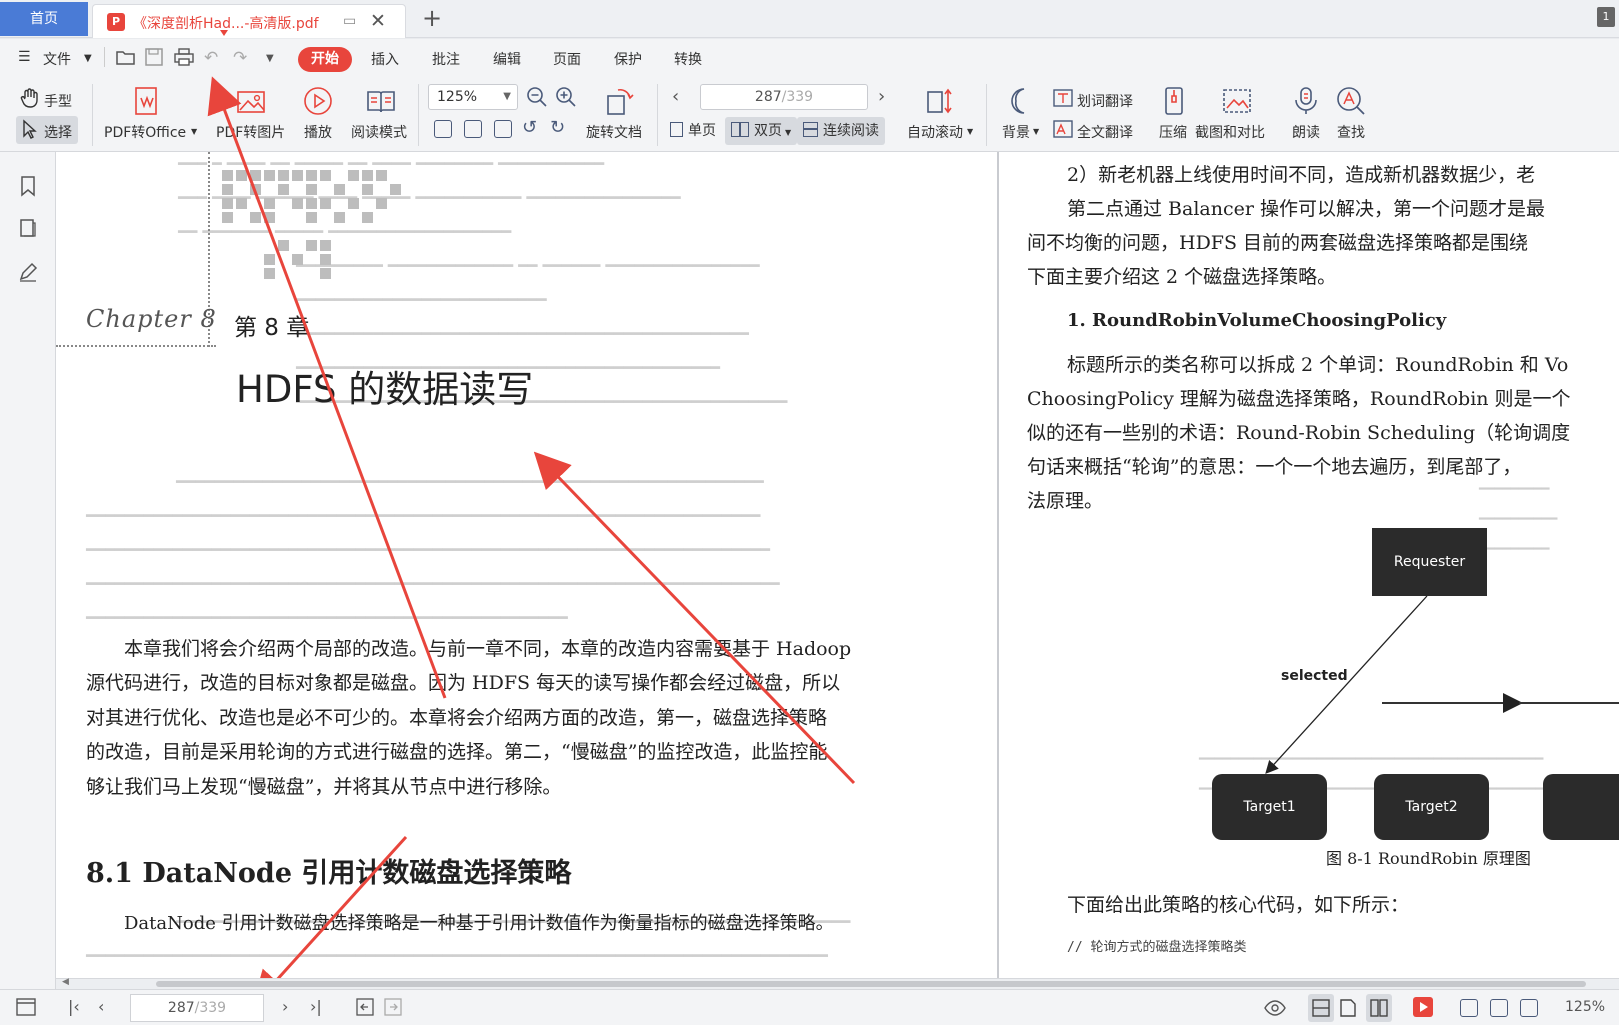 This screenshot has height=1025, width=1619. What do you see at coordinates (316, 1006) in the screenshot?
I see `last-page-icon: ›|` at bounding box center [316, 1006].